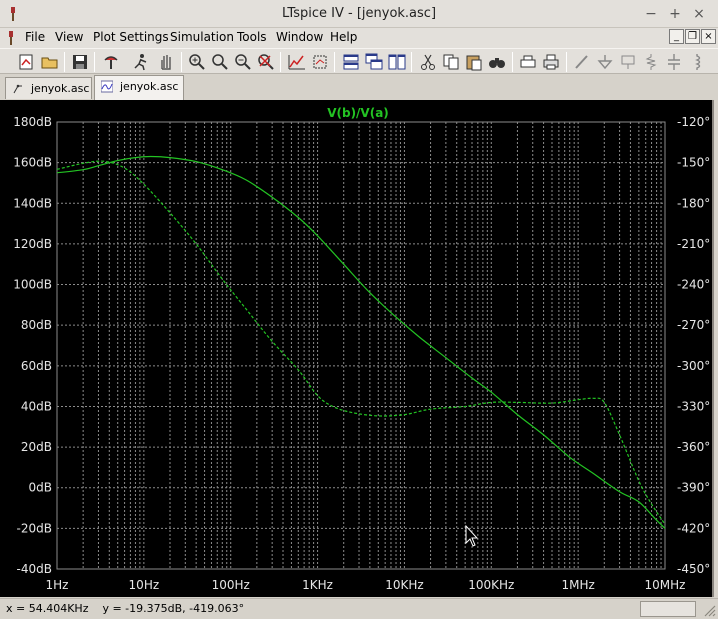 The height and width of the screenshot is (619, 718). What do you see at coordinates (166, 62) in the screenshot?
I see `pan-icon` at bounding box center [166, 62].